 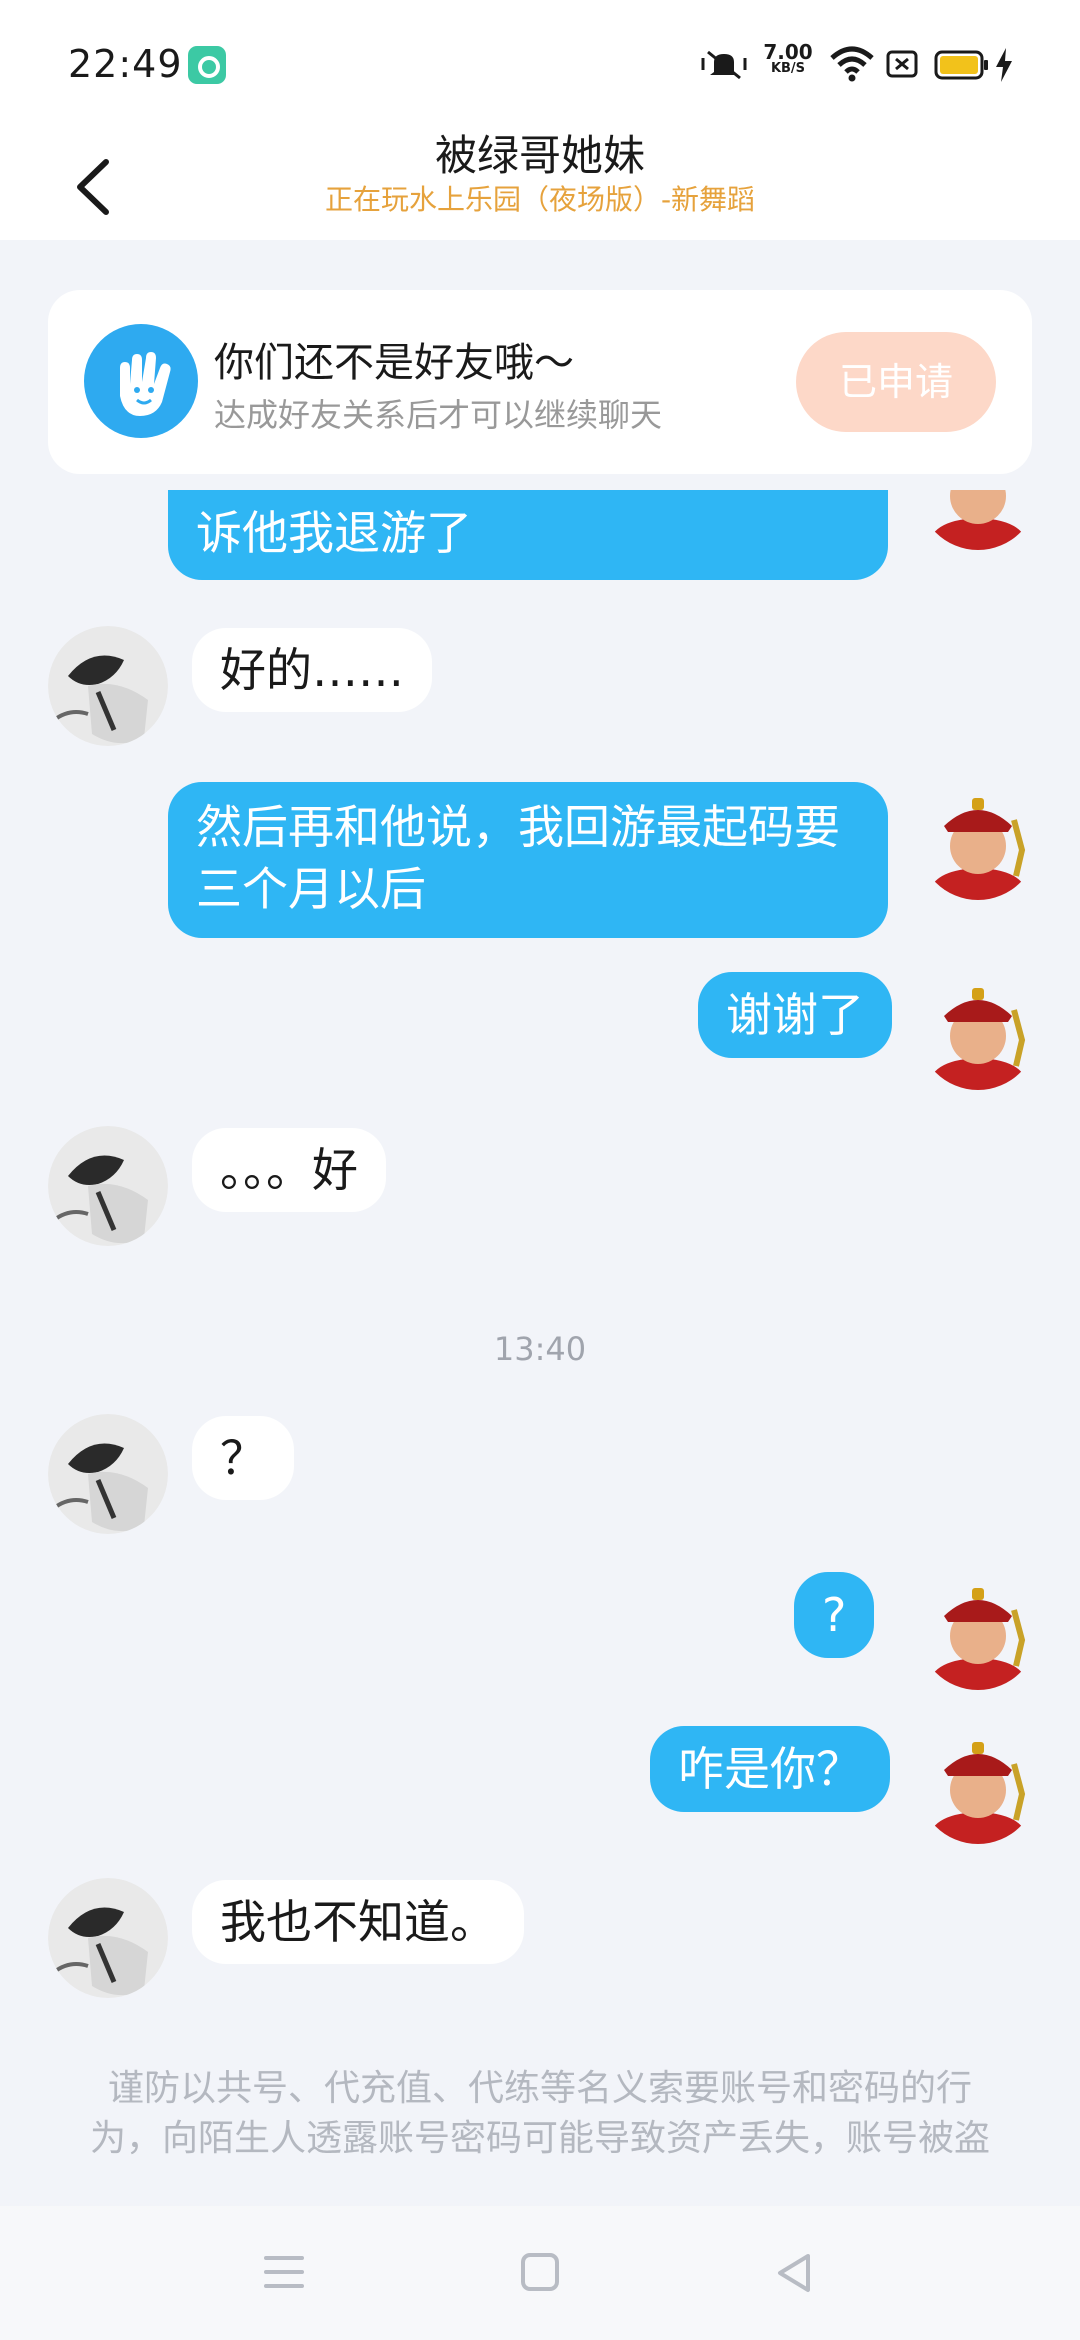 I want to click on network-speed: 7.00 KB/S, so click(x=788, y=59).